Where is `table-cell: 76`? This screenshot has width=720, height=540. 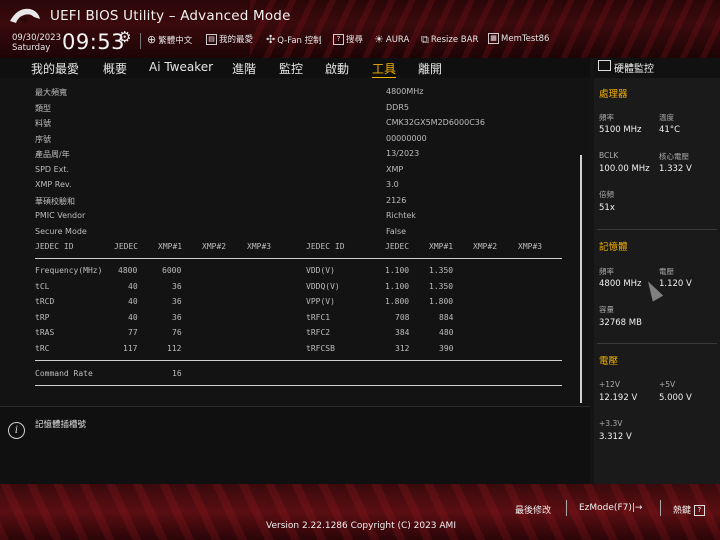
table-cell: 76 is located at coordinates (177, 332).